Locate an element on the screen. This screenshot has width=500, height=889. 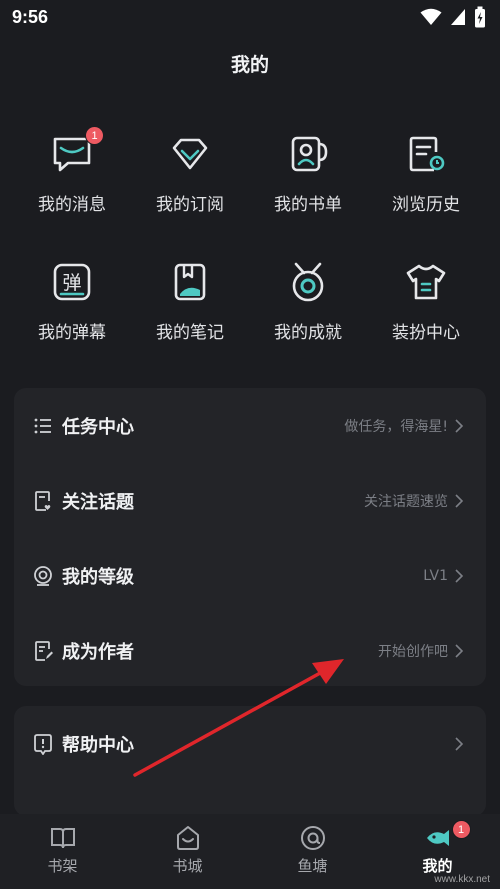
my-subscriptions-button: 我的订阅 is located at coordinates (190, 196).